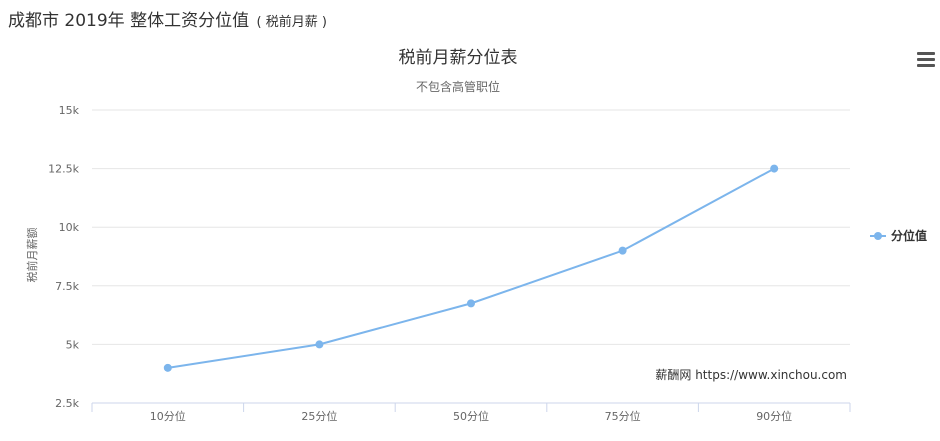 The width and height of the screenshot is (940, 441). Describe the element at coordinates (909, 235) in the screenshot. I see `legend-item-label: 分位值` at that location.